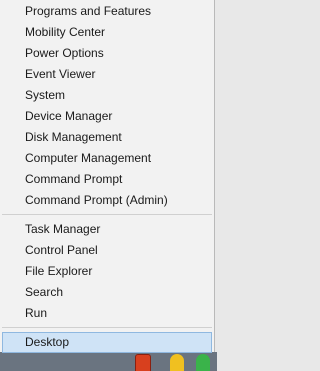 Image resolution: width=320 pixels, height=371 pixels. Describe the element at coordinates (107, 95) in the screenshot. I see `menu-item-system: System` at that location.